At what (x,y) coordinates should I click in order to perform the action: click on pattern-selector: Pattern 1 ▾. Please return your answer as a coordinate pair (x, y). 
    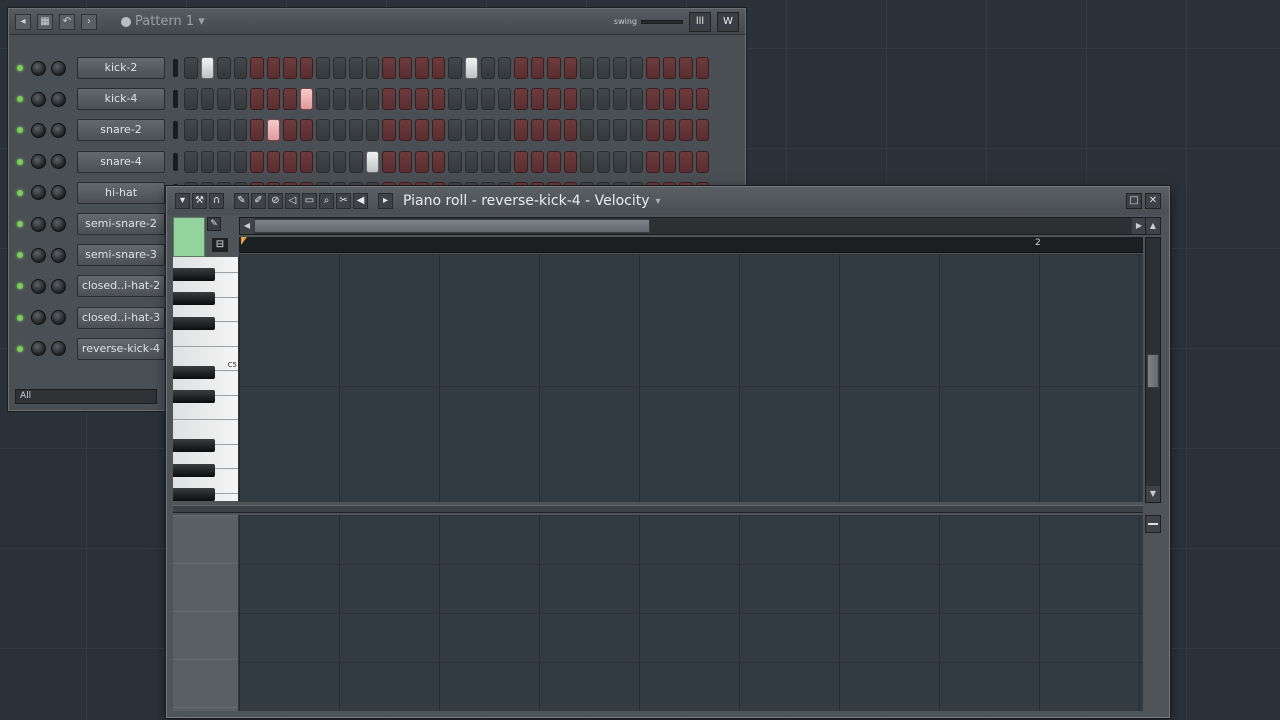
    Looking at the image, I should click on (163, 21).